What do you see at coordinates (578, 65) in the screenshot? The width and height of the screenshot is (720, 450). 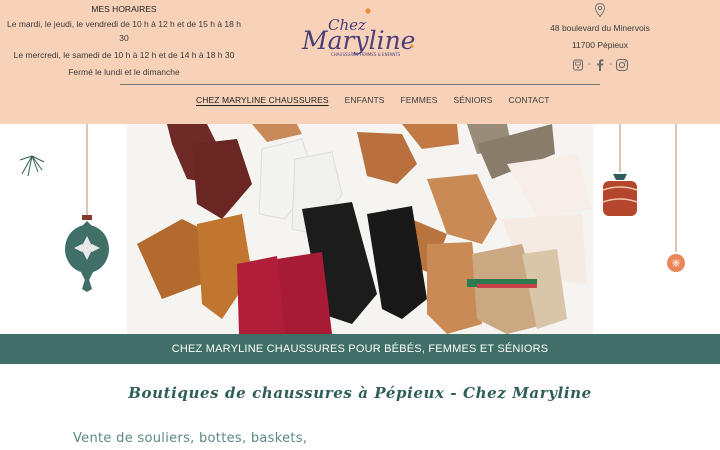 I see `phone-icon` at bounding box center [578, 65].